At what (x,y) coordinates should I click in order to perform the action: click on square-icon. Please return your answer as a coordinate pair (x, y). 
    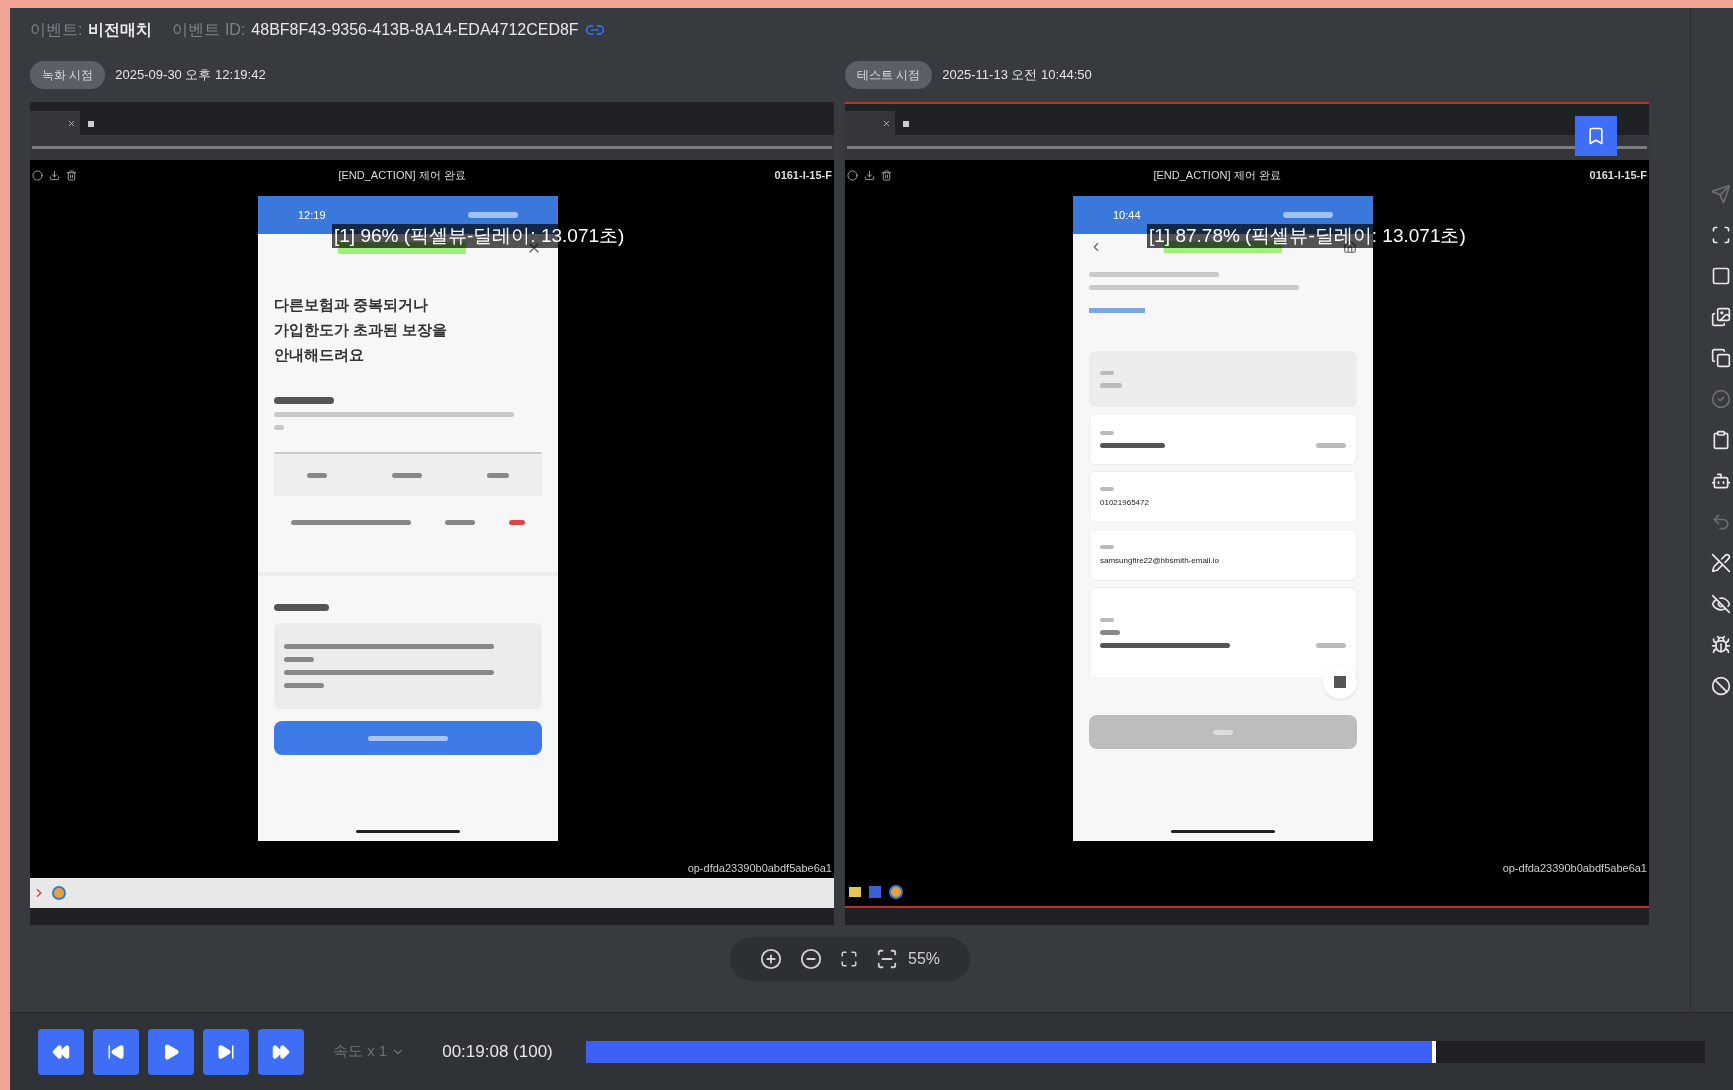
    Looking at the image, I should click on (1721, 276).